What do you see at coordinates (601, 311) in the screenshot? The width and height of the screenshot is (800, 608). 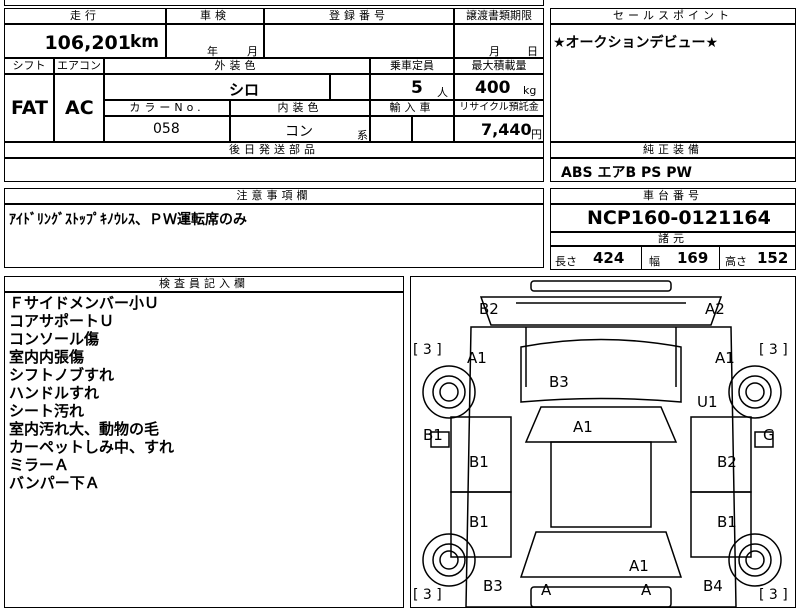 I see `hood-shape` at bounding box center [601, 311].